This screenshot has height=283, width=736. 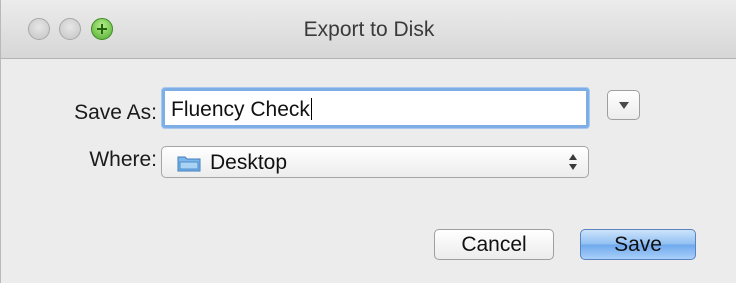 I want to click on save-as-value: Fluency Check, so click(x=241, y=110).